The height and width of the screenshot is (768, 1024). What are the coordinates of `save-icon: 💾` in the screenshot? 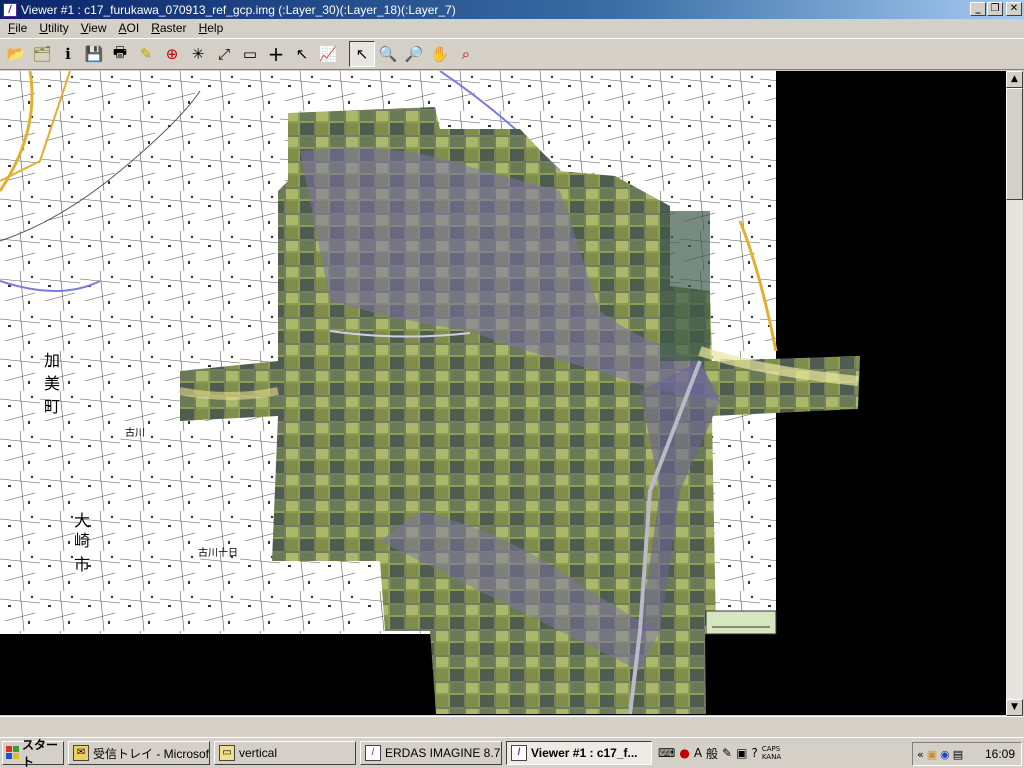 It's located at (94, 54).